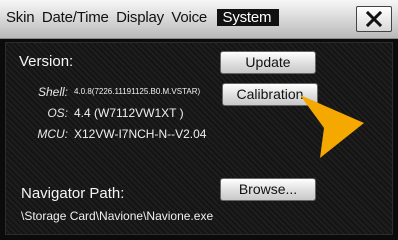 The width and height of the screenshot is (398, 240). Describe the element at coordinates (73, 193) in the screenshot. I see `navigator-path-label: Navigator Path:` at that location.